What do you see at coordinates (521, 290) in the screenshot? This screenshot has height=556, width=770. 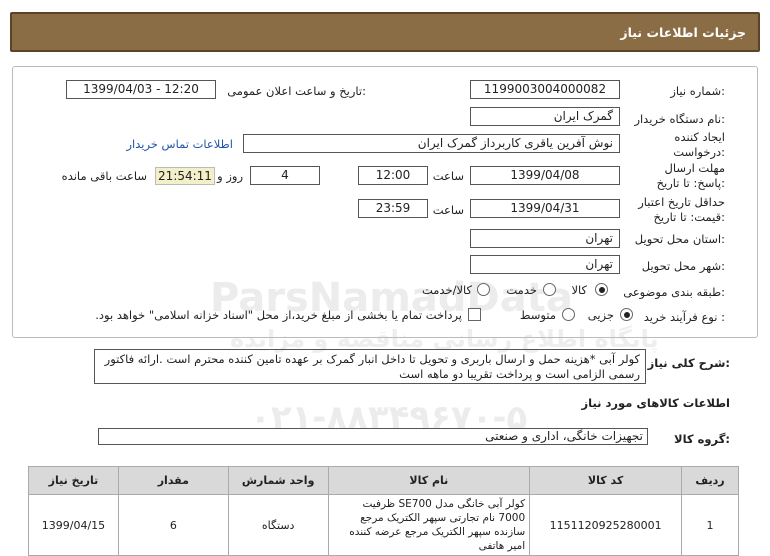 I see `category-service-label: خدمت` at bounding box center [521, 290].